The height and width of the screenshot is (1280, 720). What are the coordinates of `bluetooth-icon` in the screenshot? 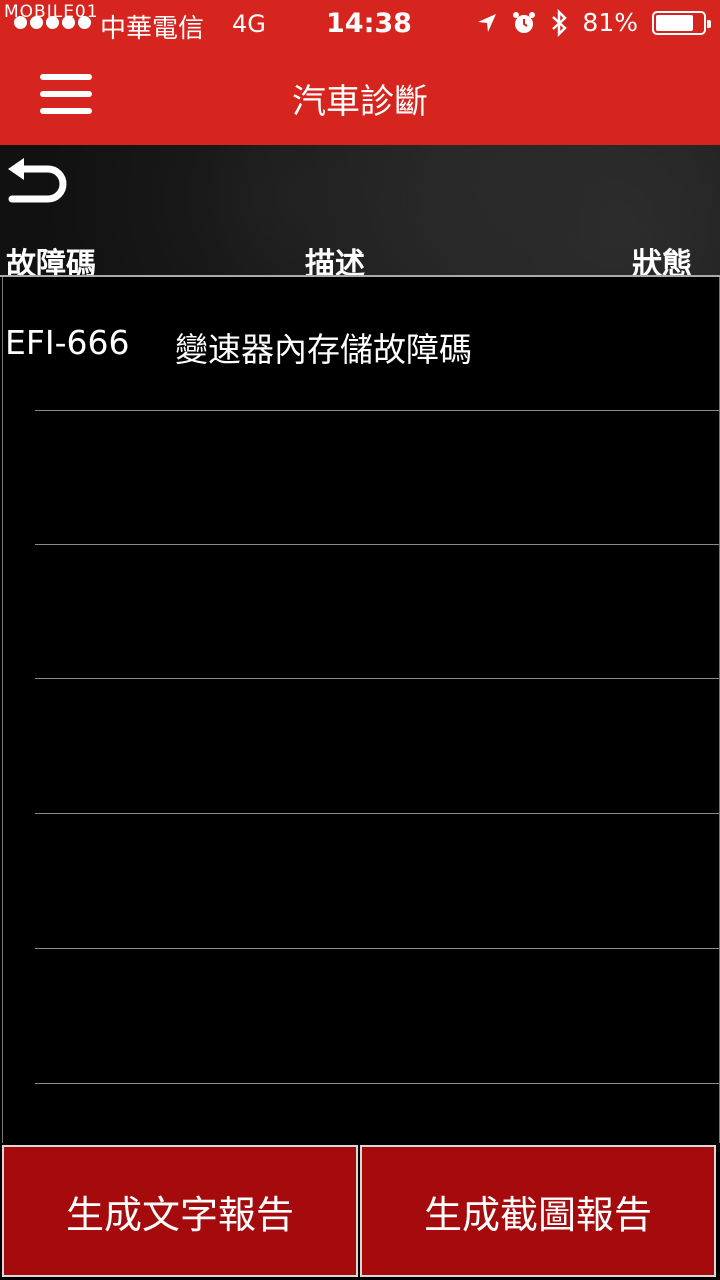 It's located at (560, 22).